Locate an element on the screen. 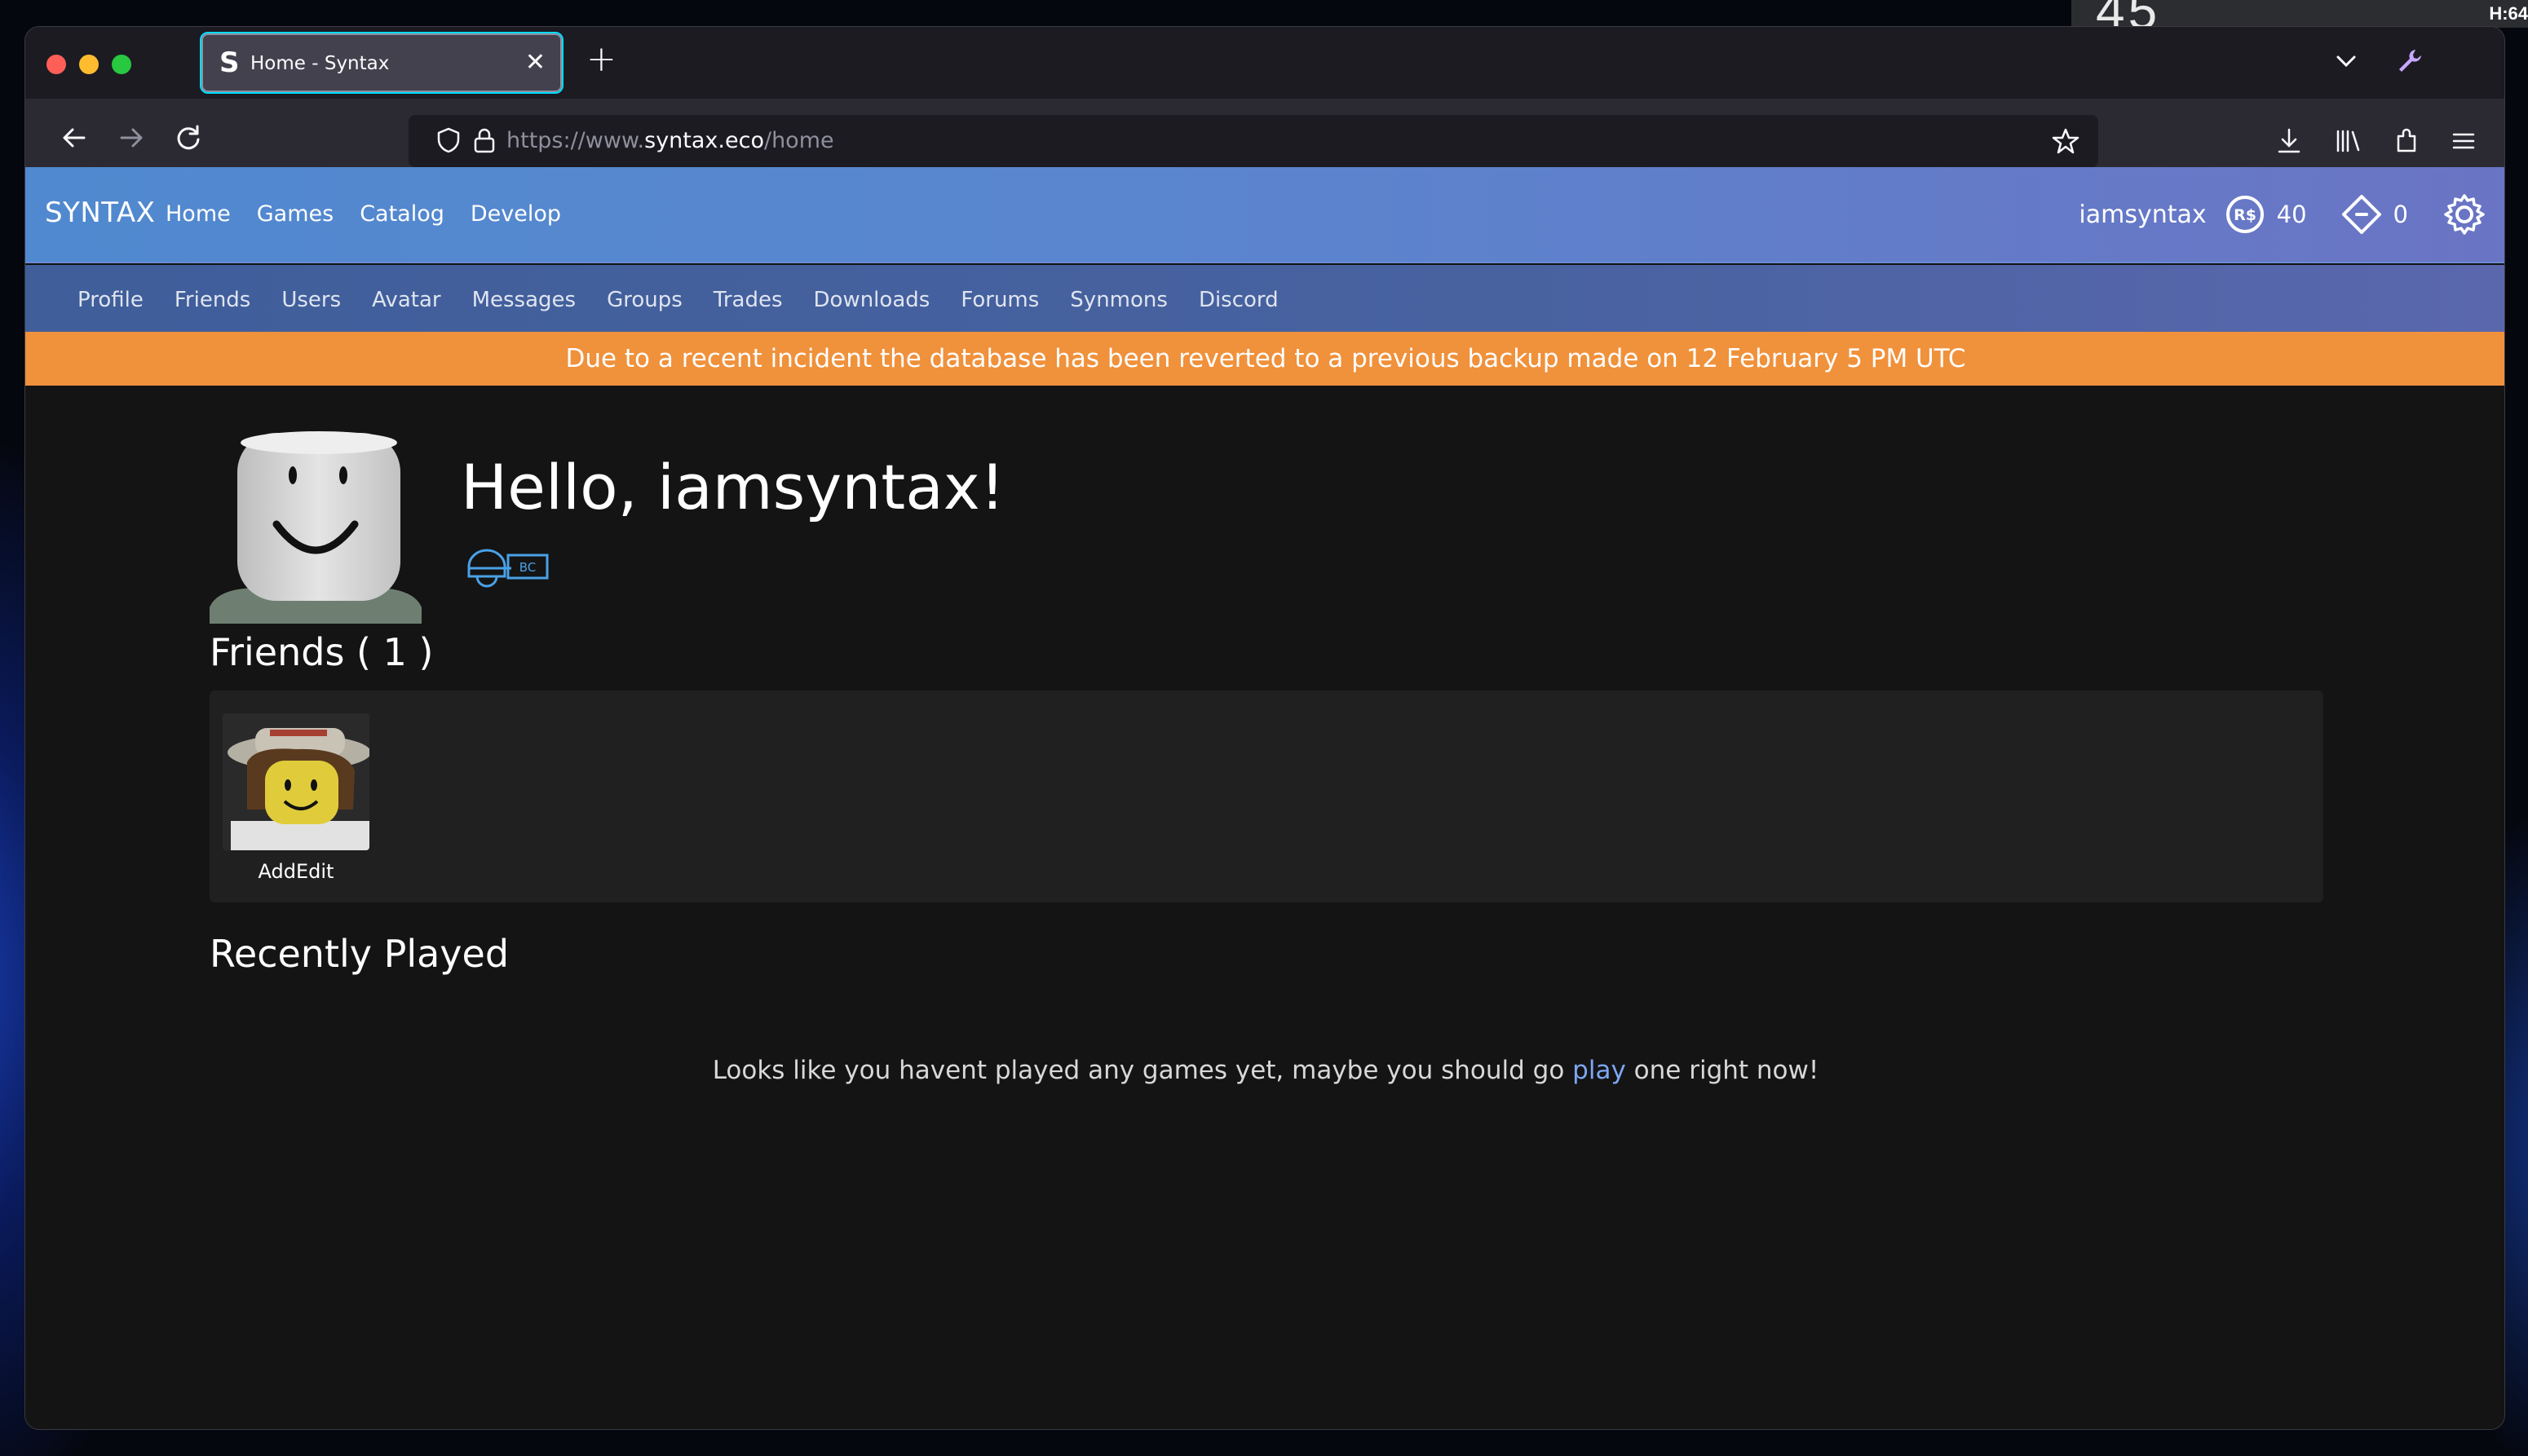  robux-icon: R$ is located at coordinates (2245, 215).